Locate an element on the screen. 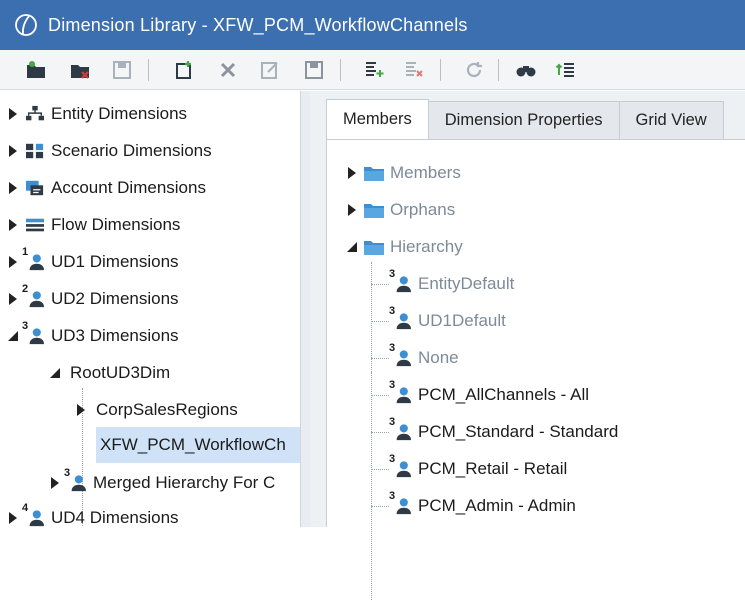 The width and height of the screenshot is (745, 600). search-binoculars-icon is located at coordinates (526, 70).